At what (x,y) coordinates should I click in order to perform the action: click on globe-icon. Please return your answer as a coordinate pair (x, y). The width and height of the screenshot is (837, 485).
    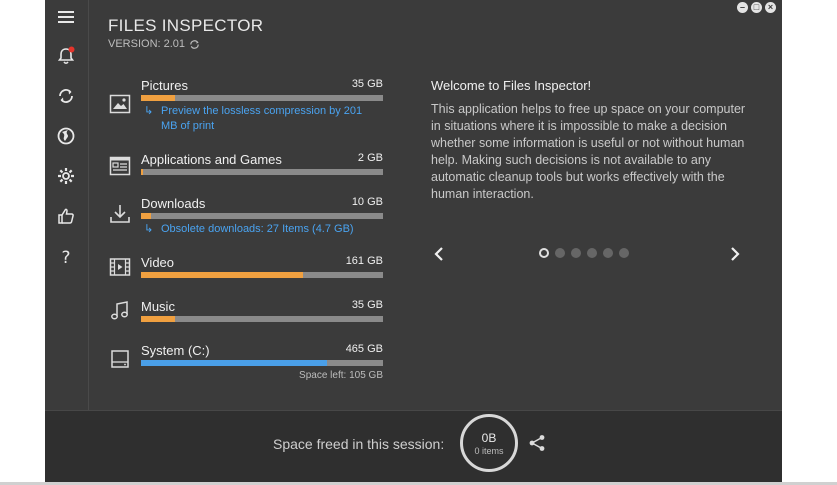
    Looking at the image, I should click on (66, 136).